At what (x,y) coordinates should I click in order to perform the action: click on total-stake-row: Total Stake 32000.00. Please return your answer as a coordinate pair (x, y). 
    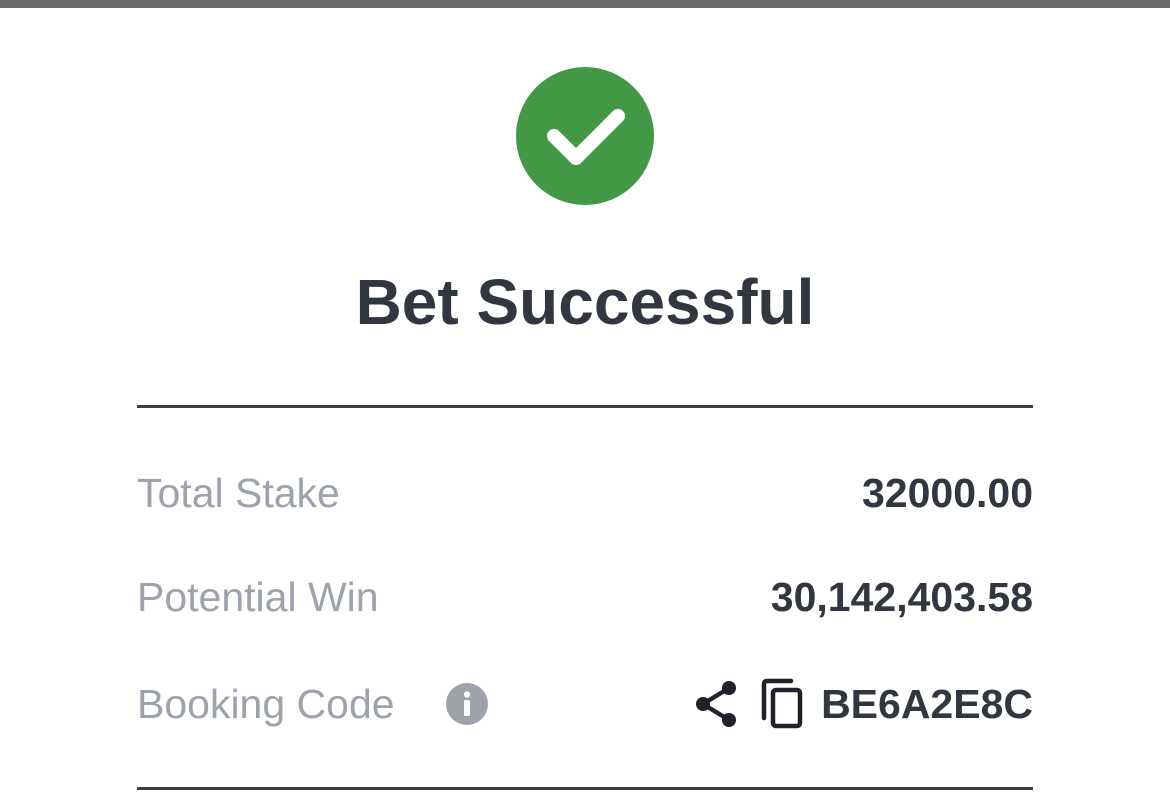
    Looking at the image, I should click on (585, 493).